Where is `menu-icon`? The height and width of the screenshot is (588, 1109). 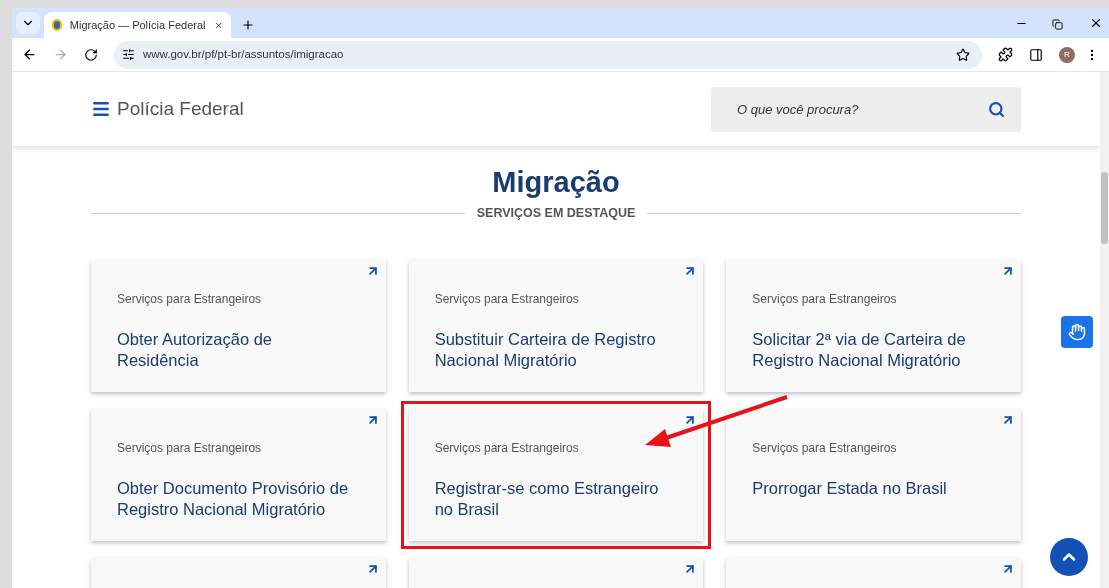
menu-icon is located at coordinates (101, 109).